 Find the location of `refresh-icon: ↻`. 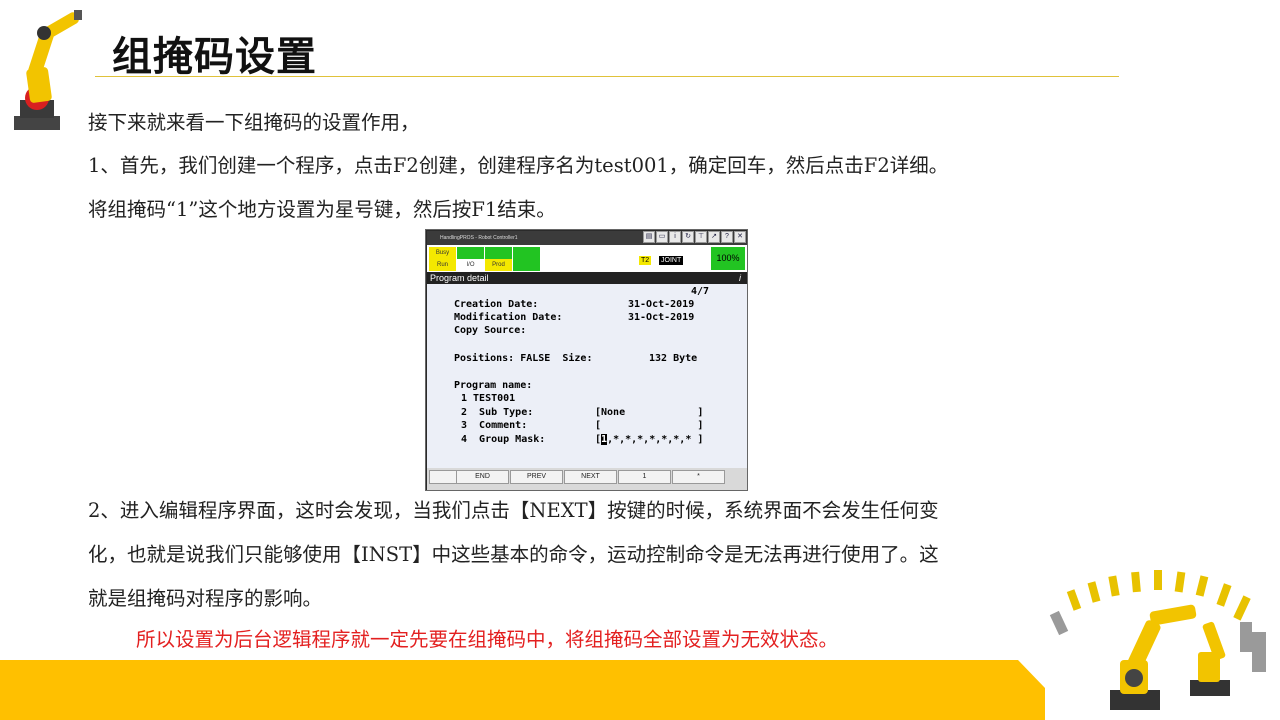

refresh-icon: ↻ is located at coordinates (688, 237).